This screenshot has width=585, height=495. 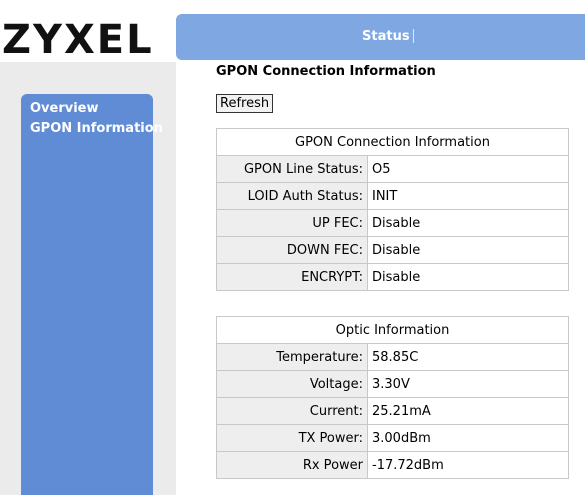 I want to click on row-label: TX Power:, so click(x=292, y=438).